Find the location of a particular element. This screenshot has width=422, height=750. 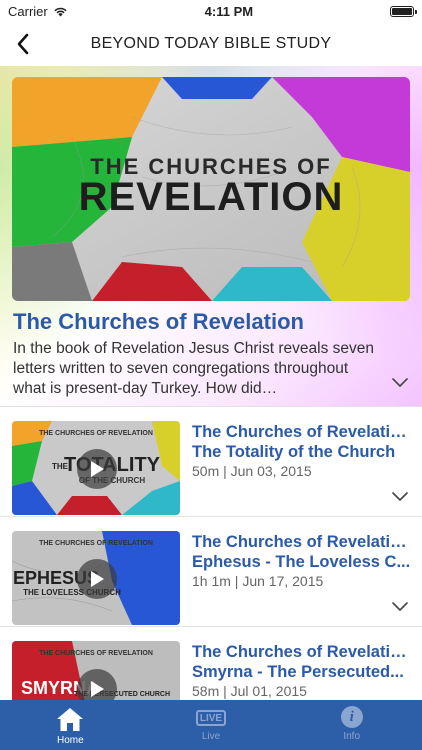

tab-label: Info is located at coordinates (352, 736).